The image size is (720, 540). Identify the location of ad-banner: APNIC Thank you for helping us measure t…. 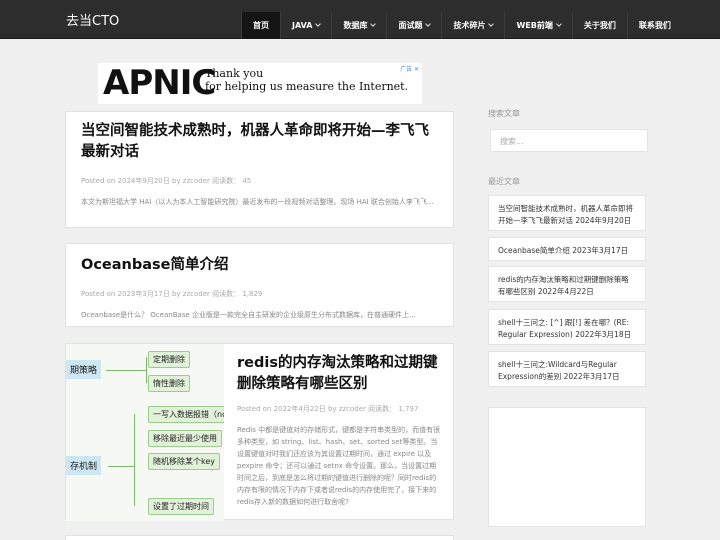
(260, 83).